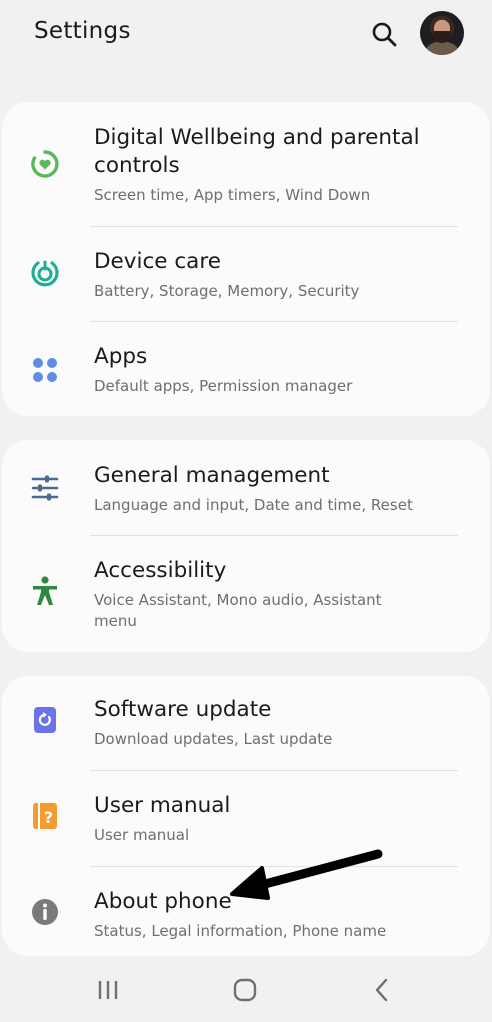  What do you see at coordinates (384, 34) in the screenshot?
I see `search-icon` at bounding box center [384, 34].